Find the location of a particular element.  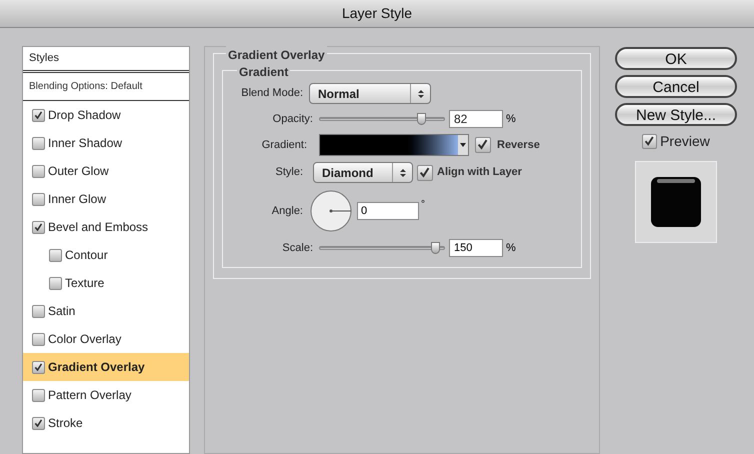

style-list-item: Gradient Overlay is located at coordinates (106, 367).